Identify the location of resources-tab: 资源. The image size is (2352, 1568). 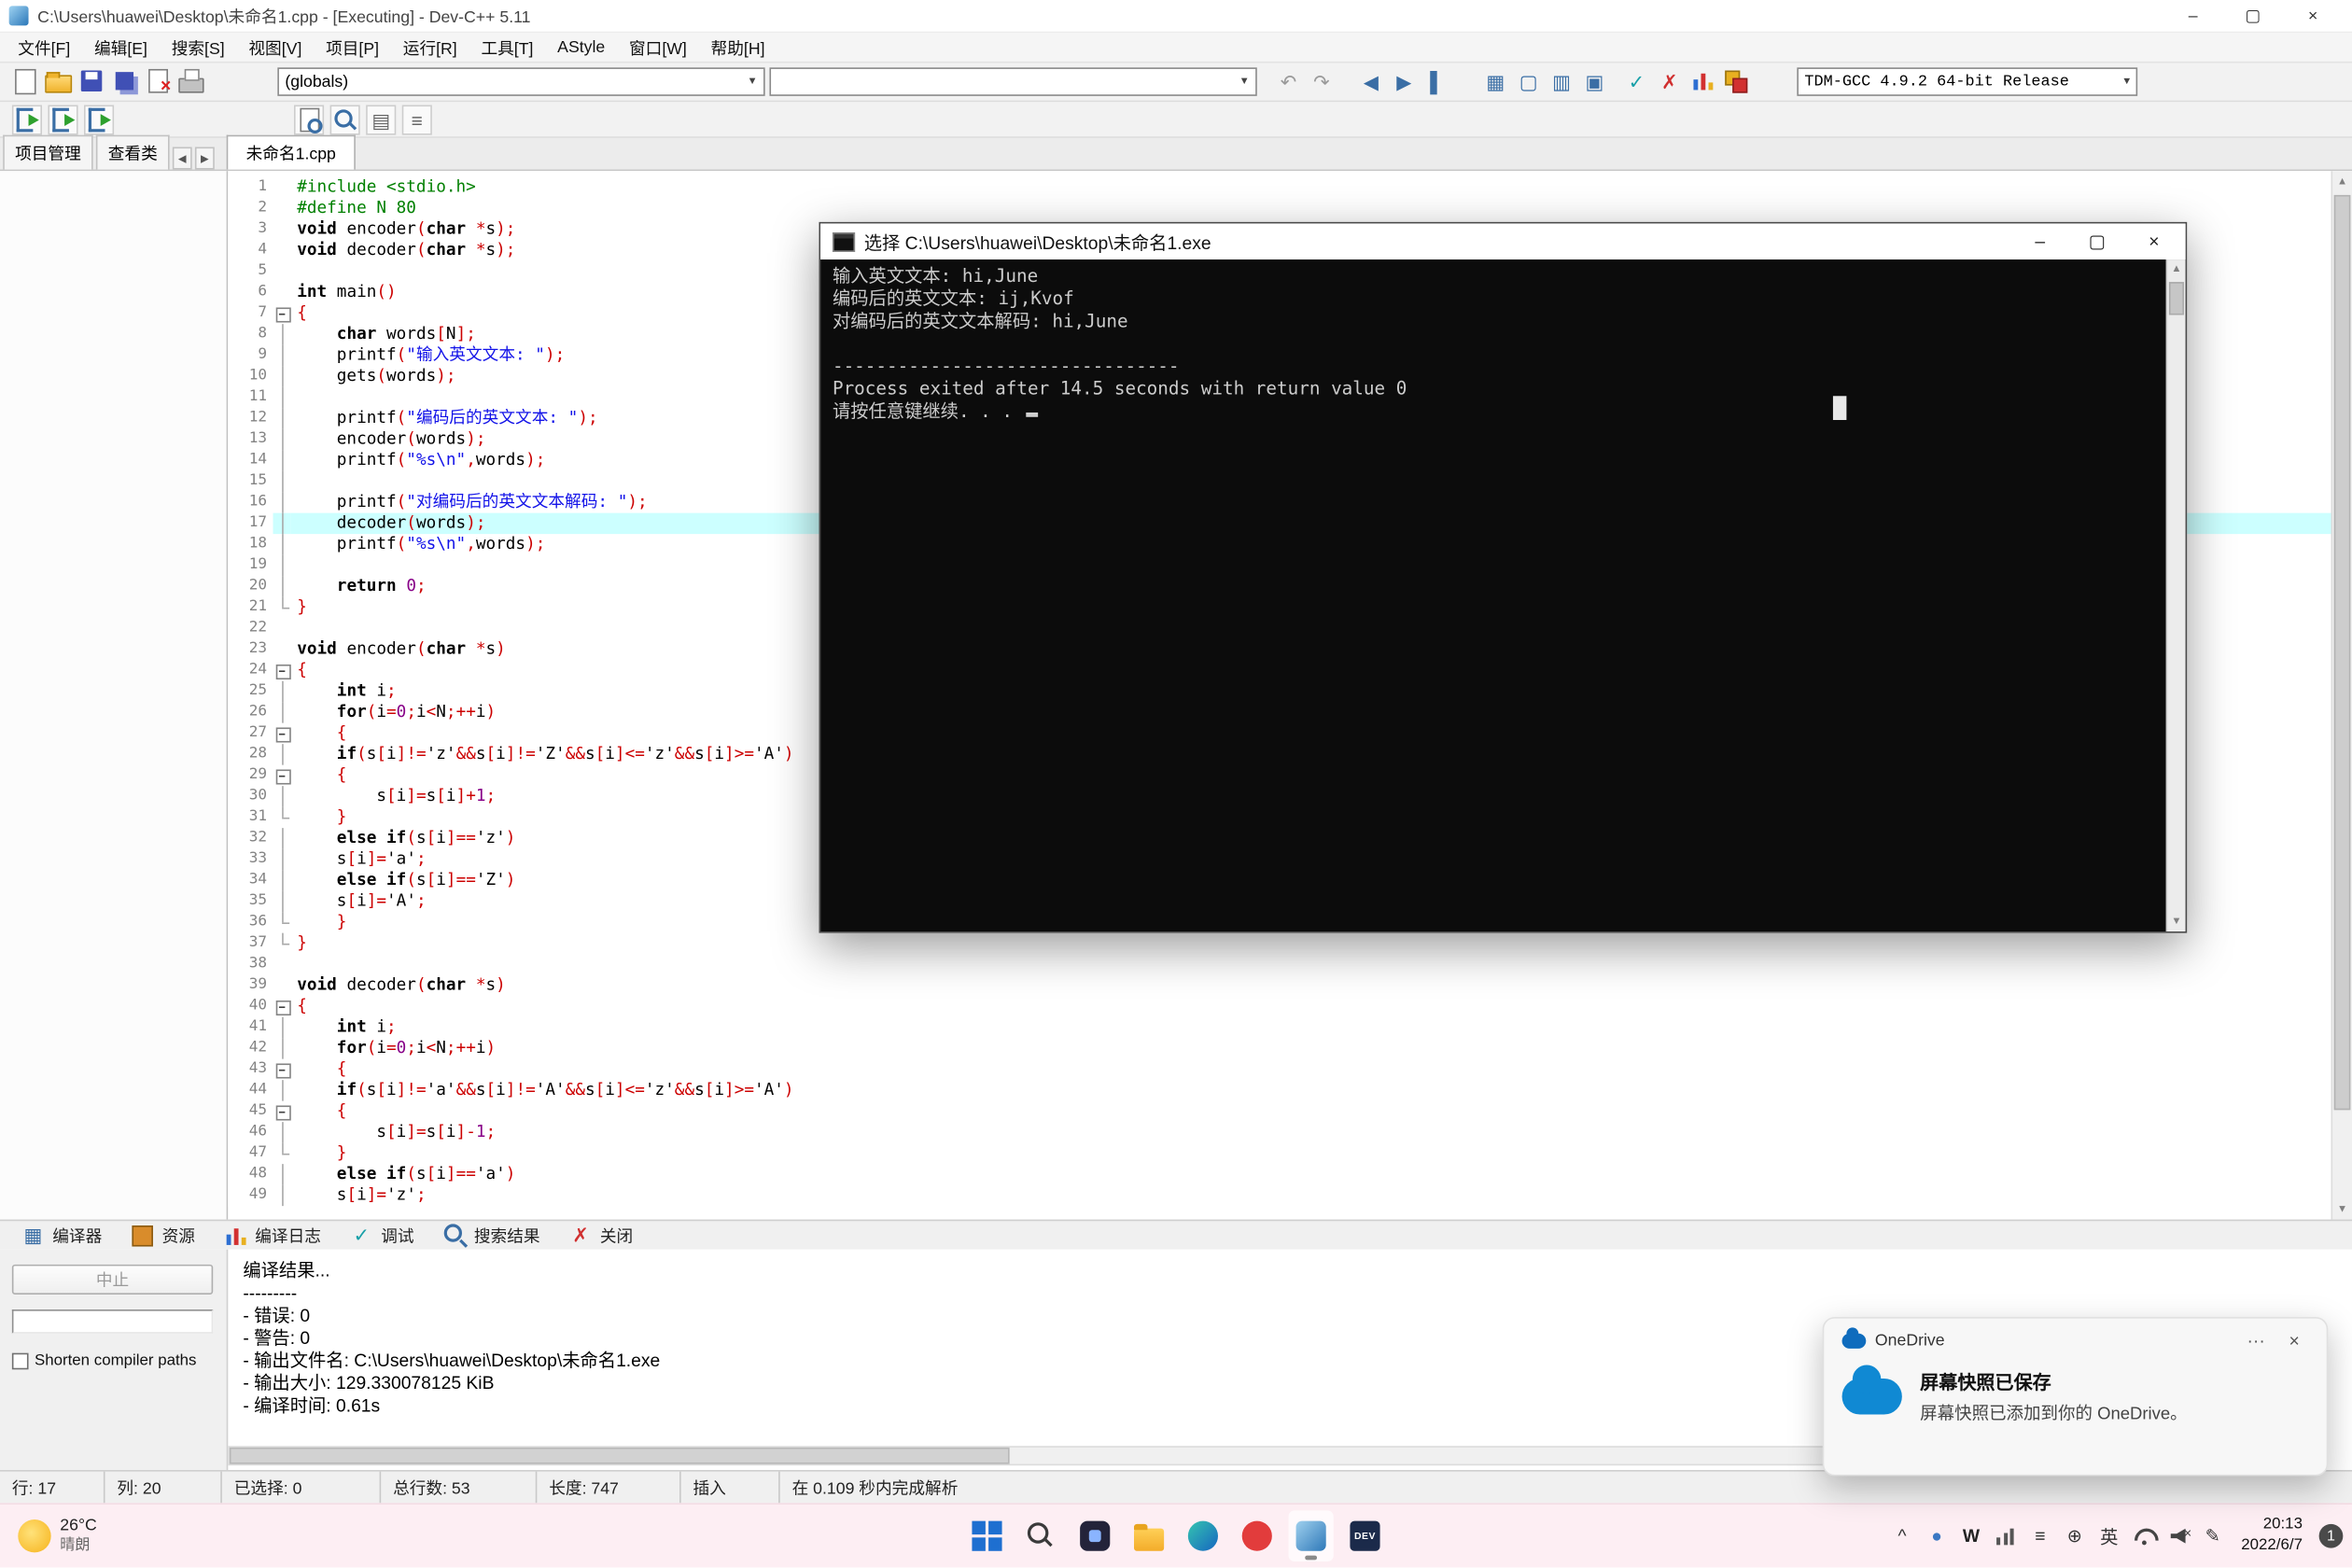
(162, 1235).